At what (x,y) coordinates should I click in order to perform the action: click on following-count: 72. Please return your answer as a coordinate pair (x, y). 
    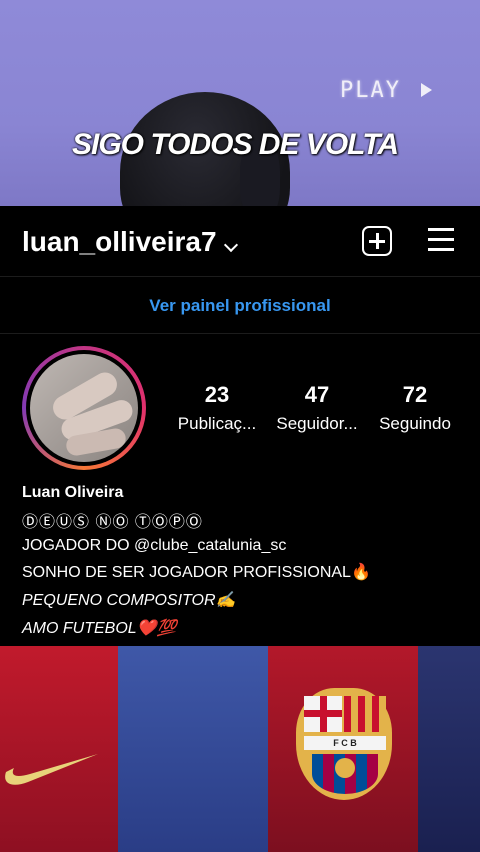
    Looking at the image, I should click on (415, 394).